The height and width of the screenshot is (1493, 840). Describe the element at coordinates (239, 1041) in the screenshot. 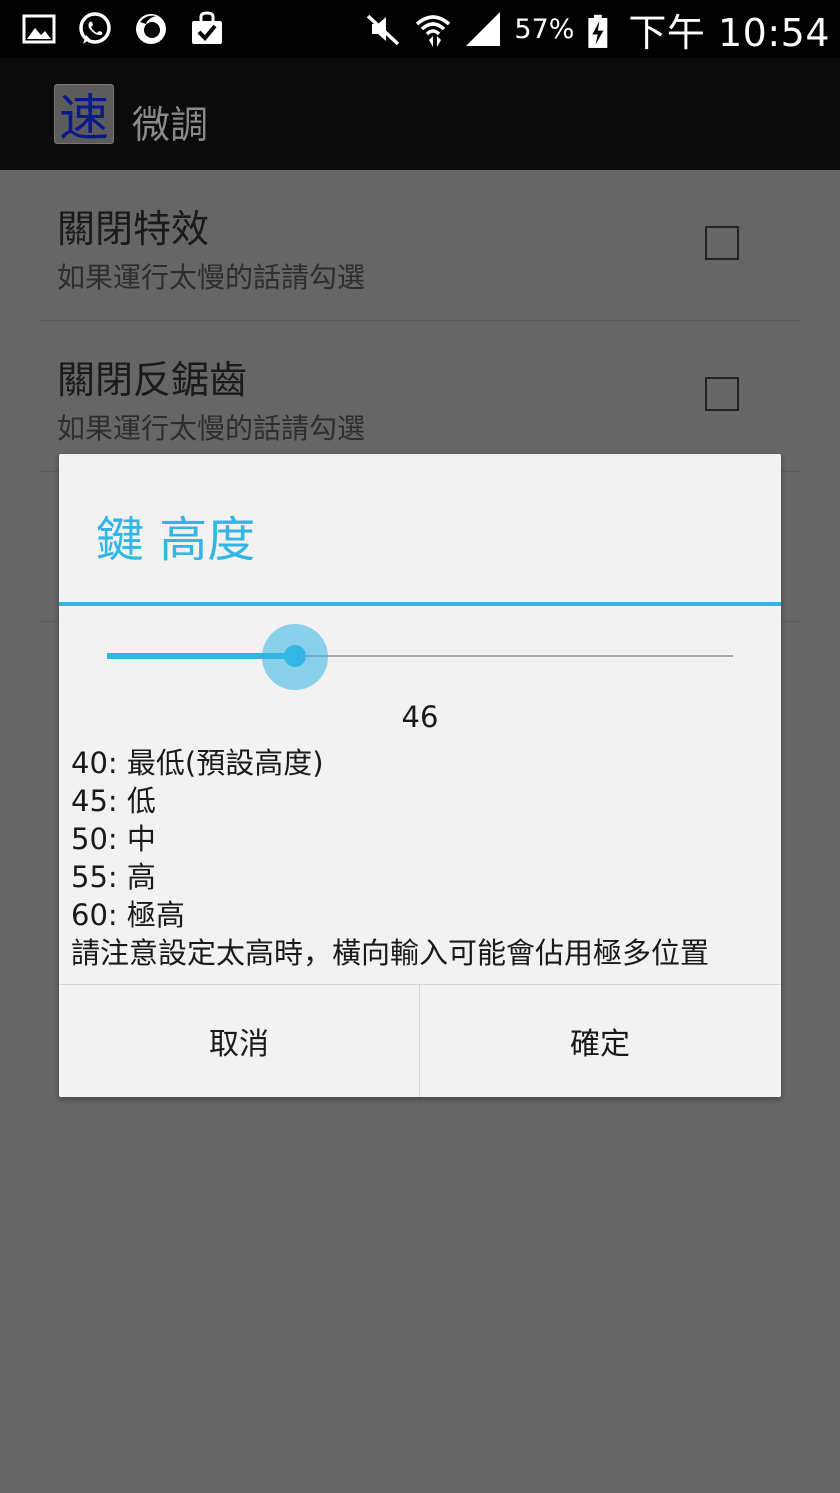

I see `cancel-button: 取消` at that location.